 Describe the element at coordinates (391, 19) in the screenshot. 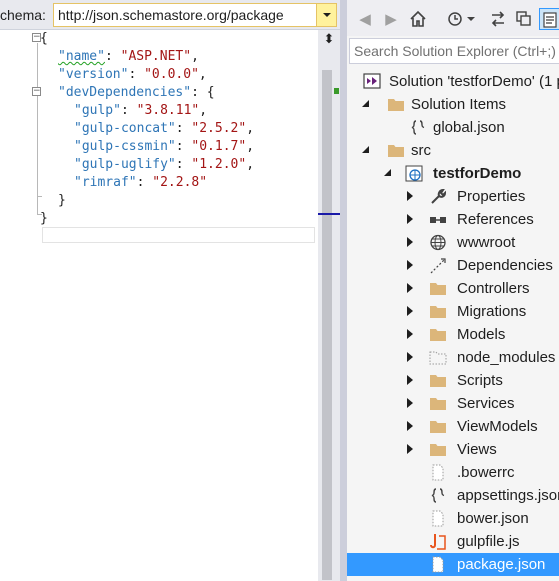

I see `forward-icon: ▶` at that location.